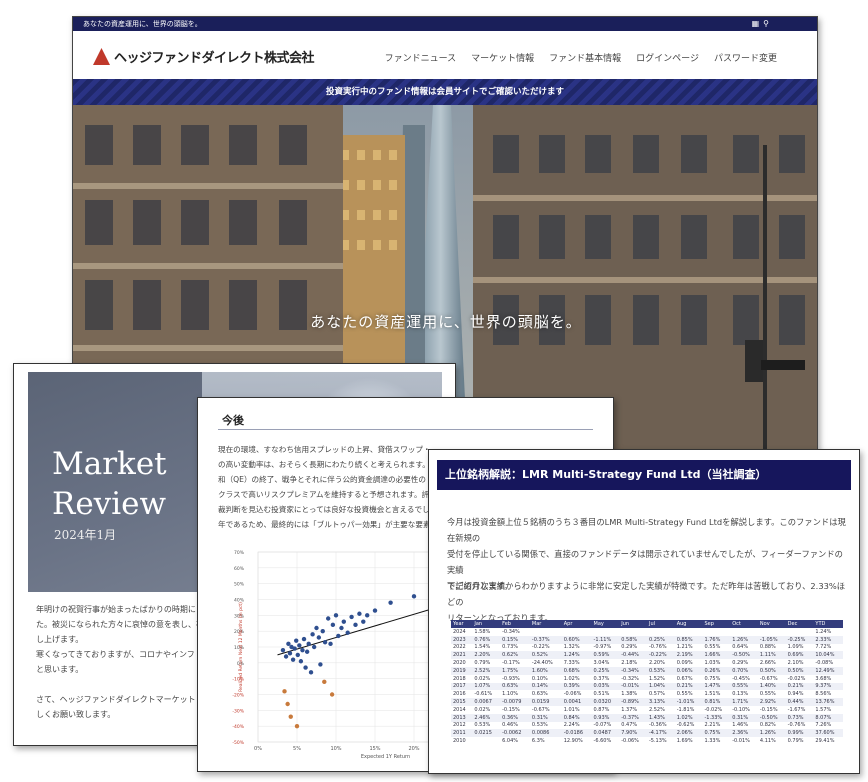 Image resolution: width=868 pixels, height=782 pixels. Describe the element at coordinates (657, 741) in the screenshot. I see `table-cell: -5.13%` at that location.